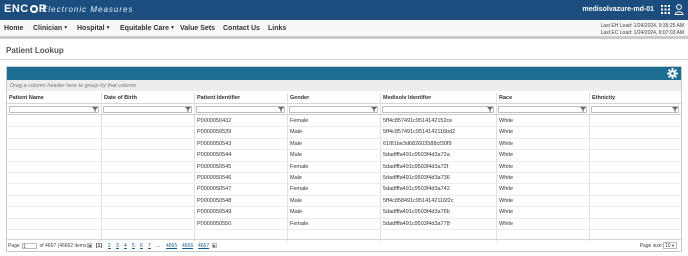  Describe the element at coordinates (670, 245) in the screenshot. I see `page-size-select: 10 ▼` at that location.